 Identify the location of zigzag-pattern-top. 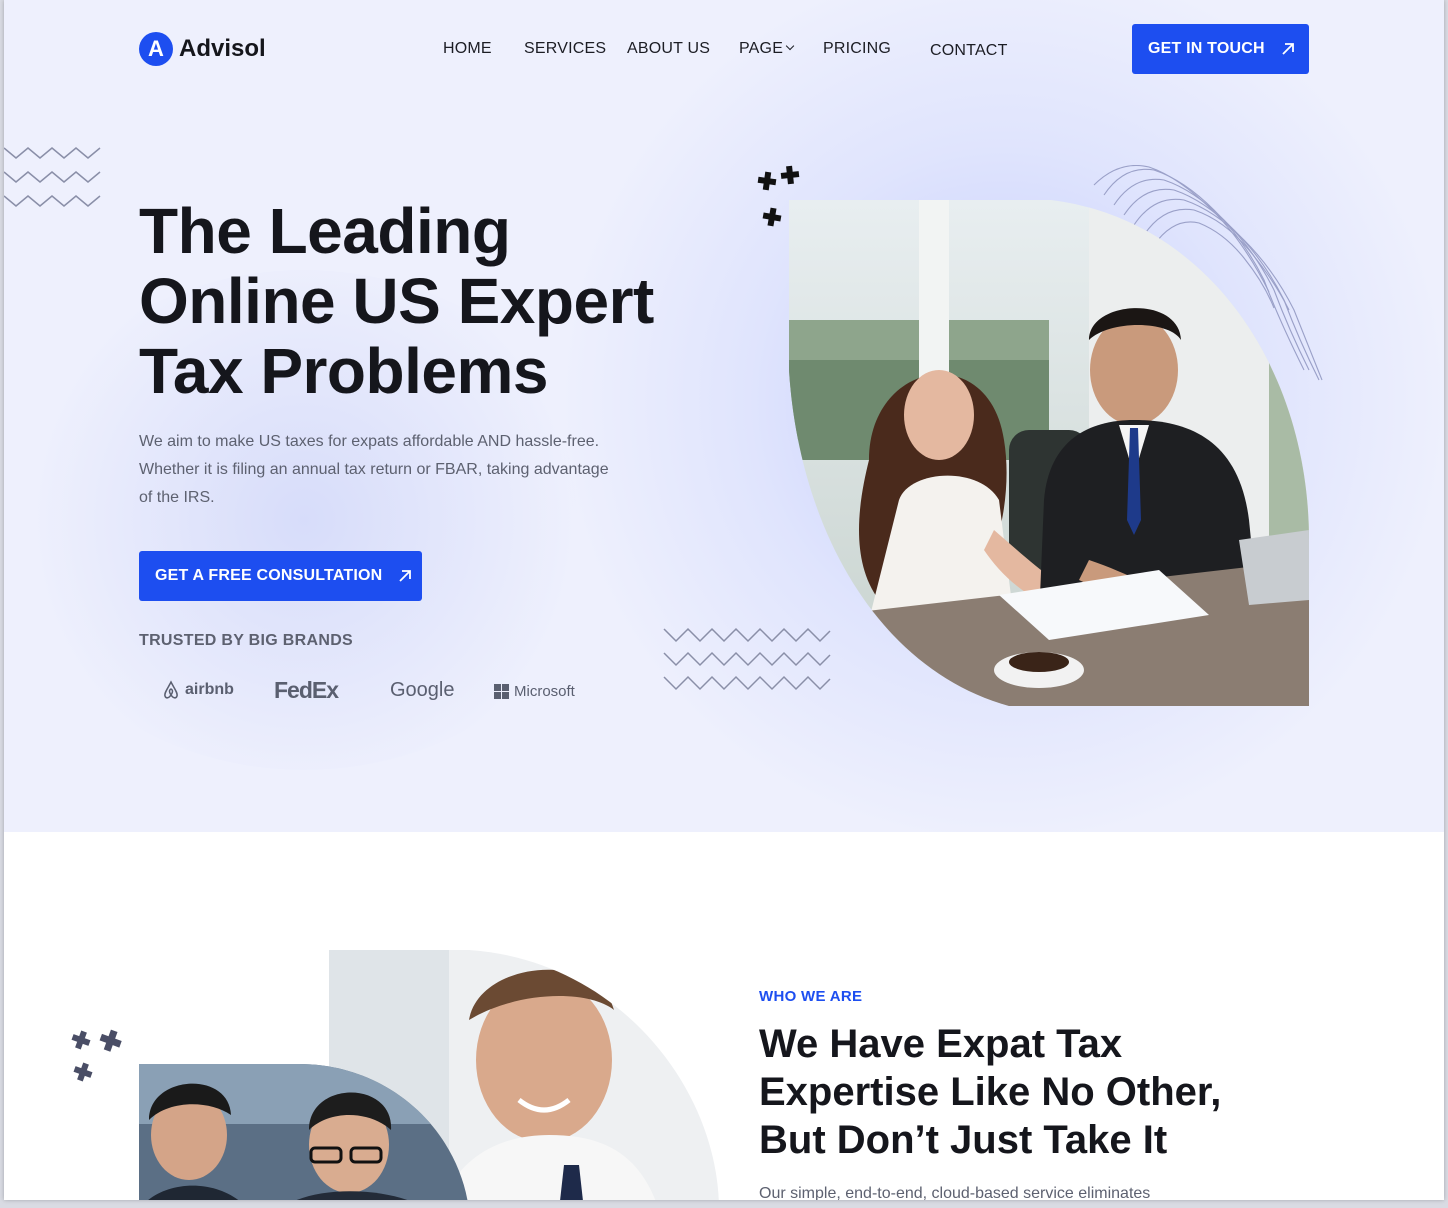
(52, 177).